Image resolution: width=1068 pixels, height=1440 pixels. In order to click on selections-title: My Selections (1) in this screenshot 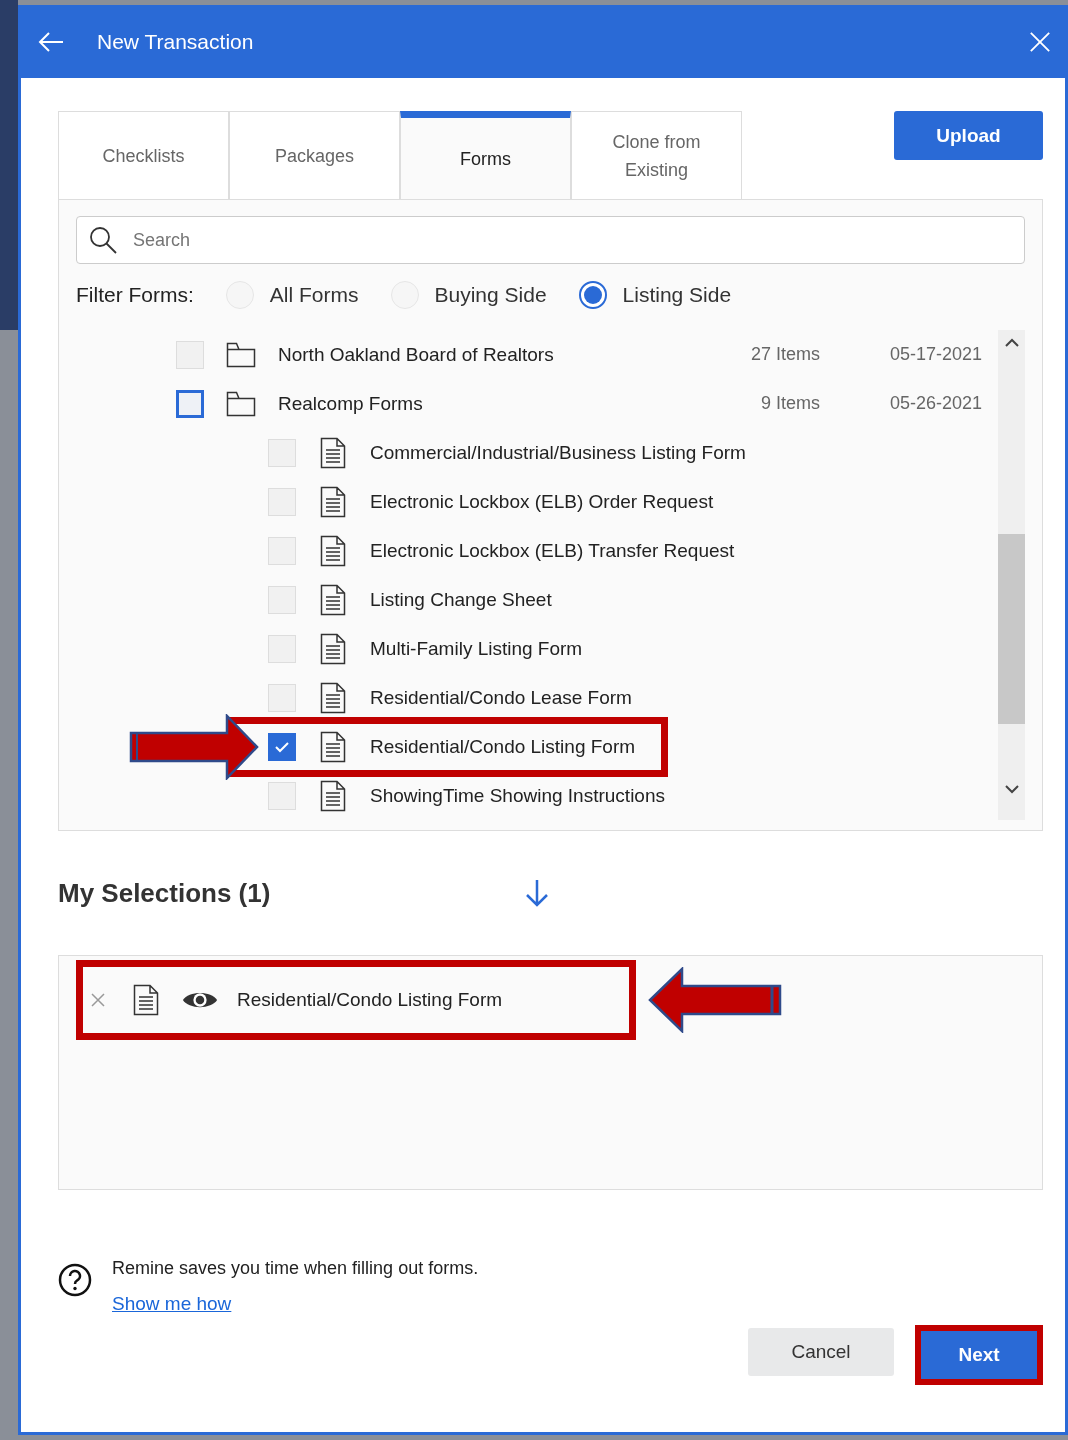, I will do `click(164, 893)`.